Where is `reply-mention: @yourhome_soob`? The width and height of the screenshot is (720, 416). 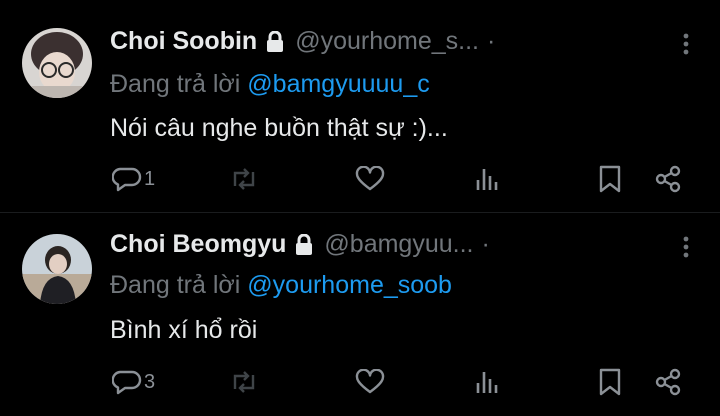 reply-mention: @yourhome_soob is located at coordinates (349, 285).